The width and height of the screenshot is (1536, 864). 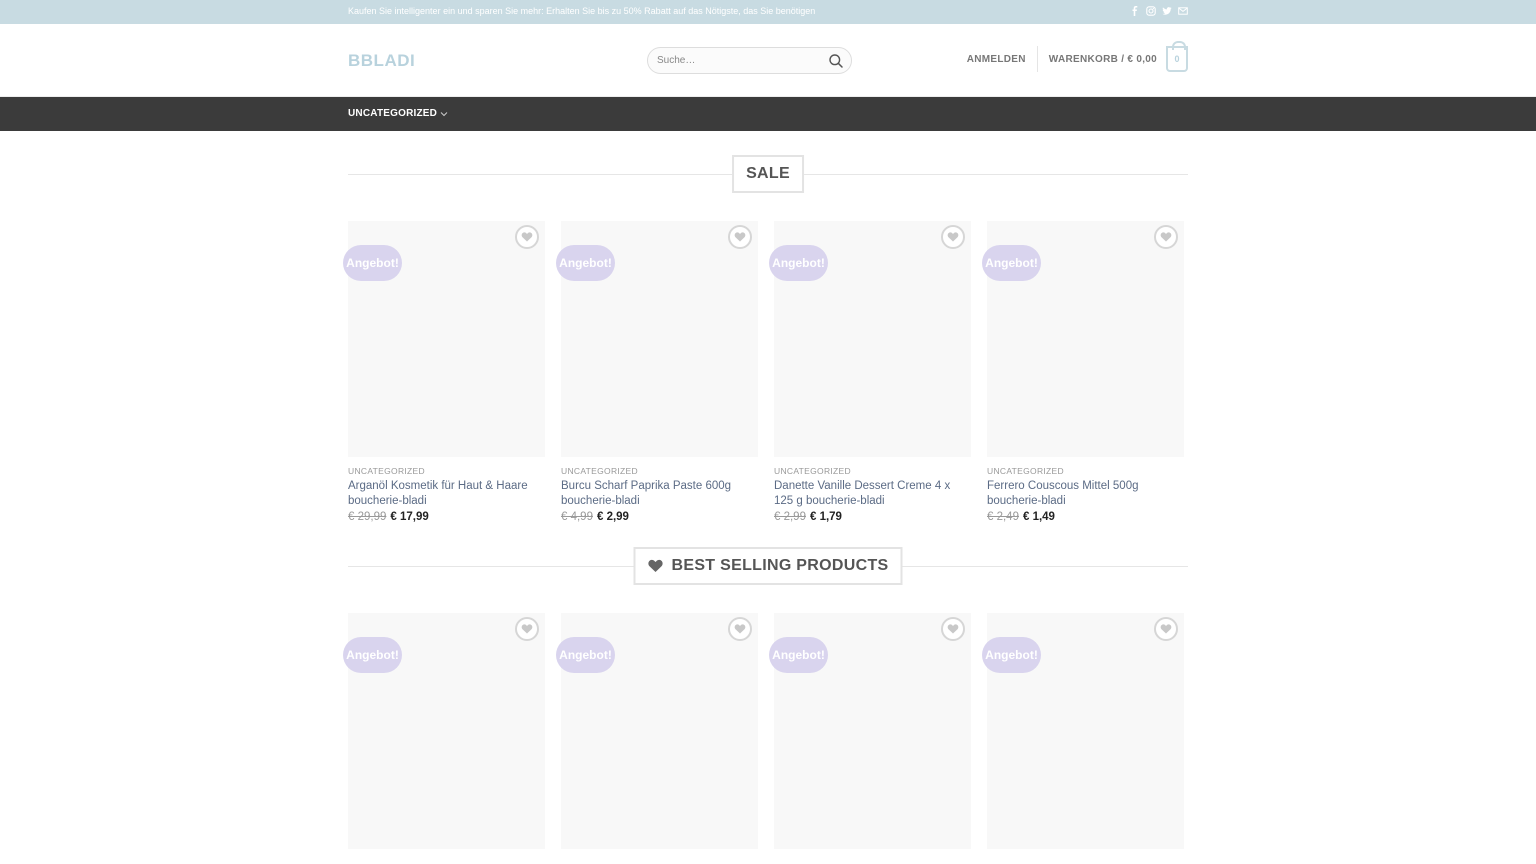 I want to click on search-button, so click(x=836, y=61).